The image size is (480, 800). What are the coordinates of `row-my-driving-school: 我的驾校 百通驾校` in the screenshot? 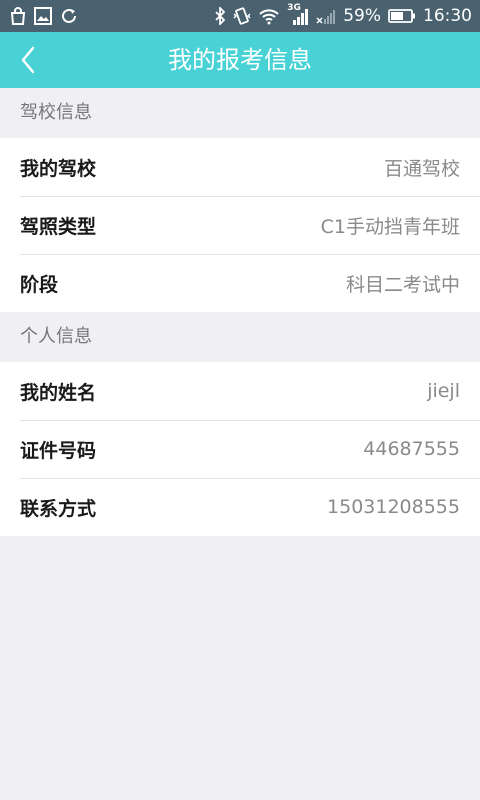 It's located at (240, 167).